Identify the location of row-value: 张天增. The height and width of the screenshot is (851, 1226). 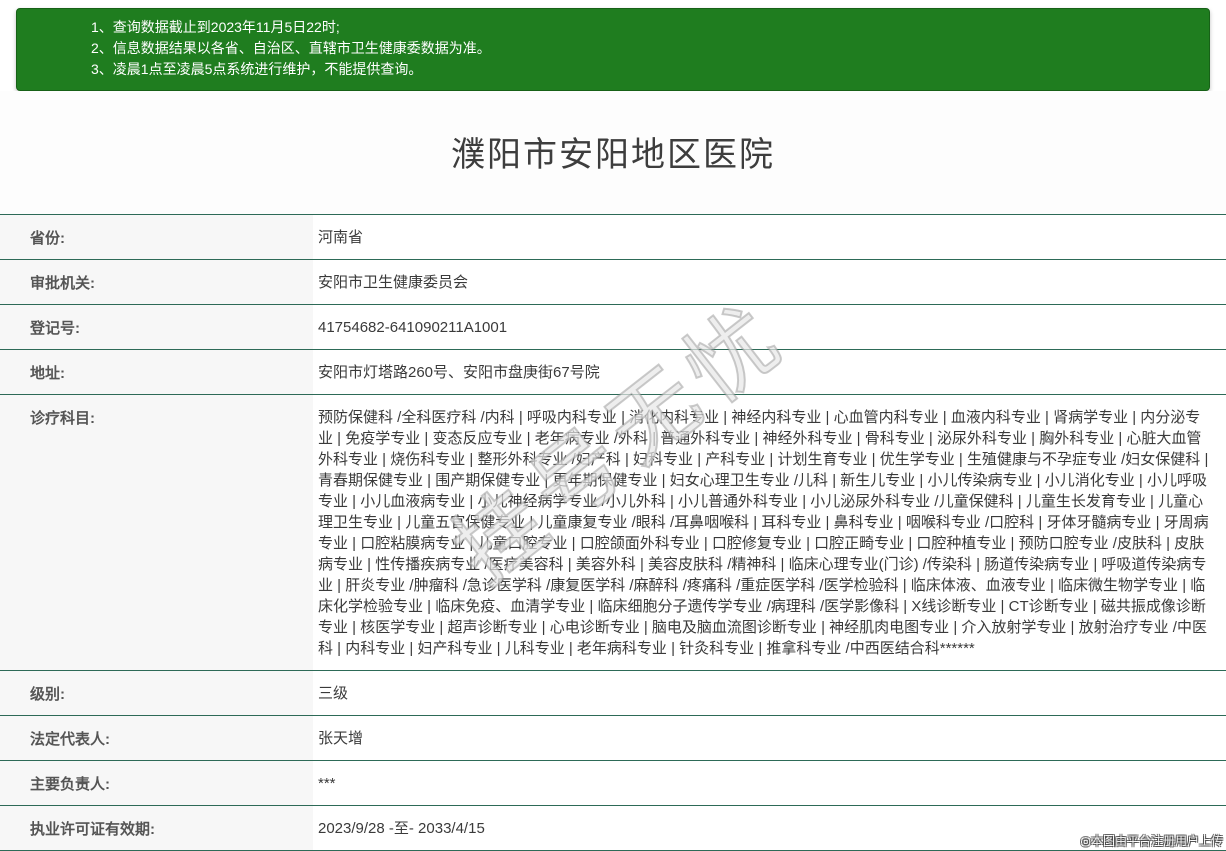
(341, 738).